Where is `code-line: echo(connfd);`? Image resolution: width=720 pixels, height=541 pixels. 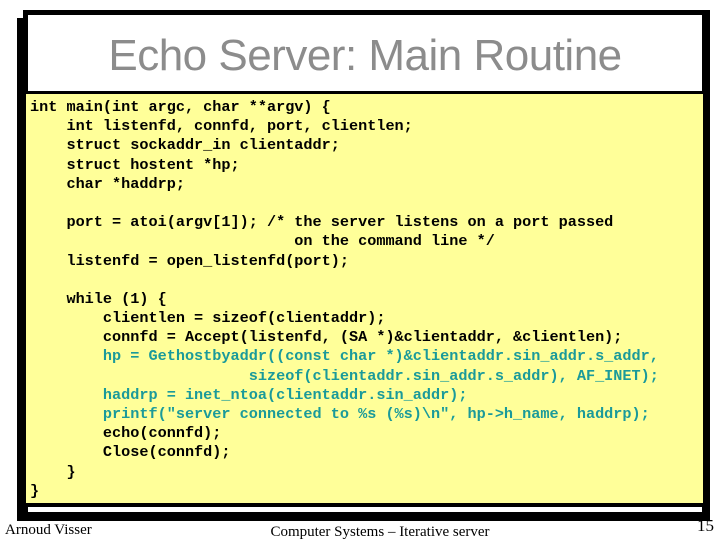 code-line: echo(connfd); is located at coordinates (126, 433).